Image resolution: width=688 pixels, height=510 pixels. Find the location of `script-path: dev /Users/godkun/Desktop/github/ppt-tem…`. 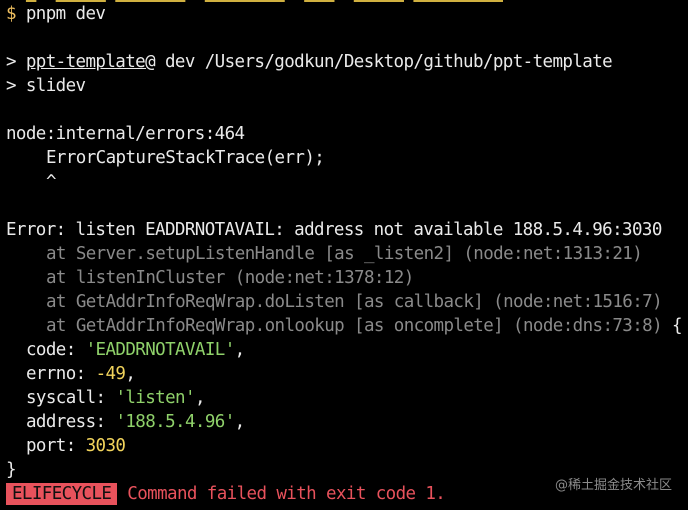

script-path: dev /Users/godkun/Desktop/github/ppt-tem… is located at coordinates (384, 62).